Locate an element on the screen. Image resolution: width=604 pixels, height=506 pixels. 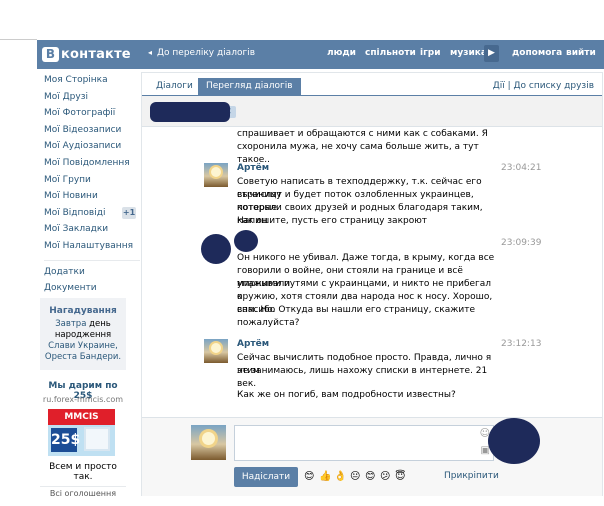
emoji-neutral-icon: 😐 is located at coordinates (355, 476).